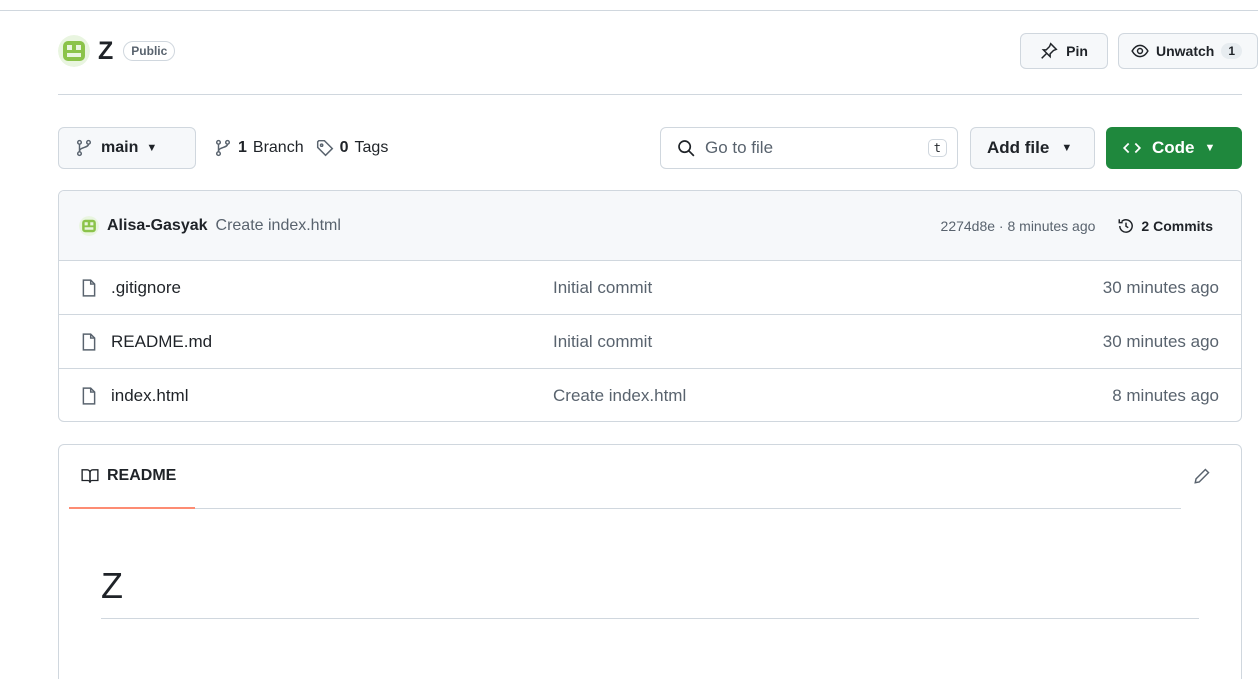 This screenshot has height=679, width=1258. Describe the element at coordinates (306, 396) in the screenshot. I see `file-name-cell: index.html` at that location.